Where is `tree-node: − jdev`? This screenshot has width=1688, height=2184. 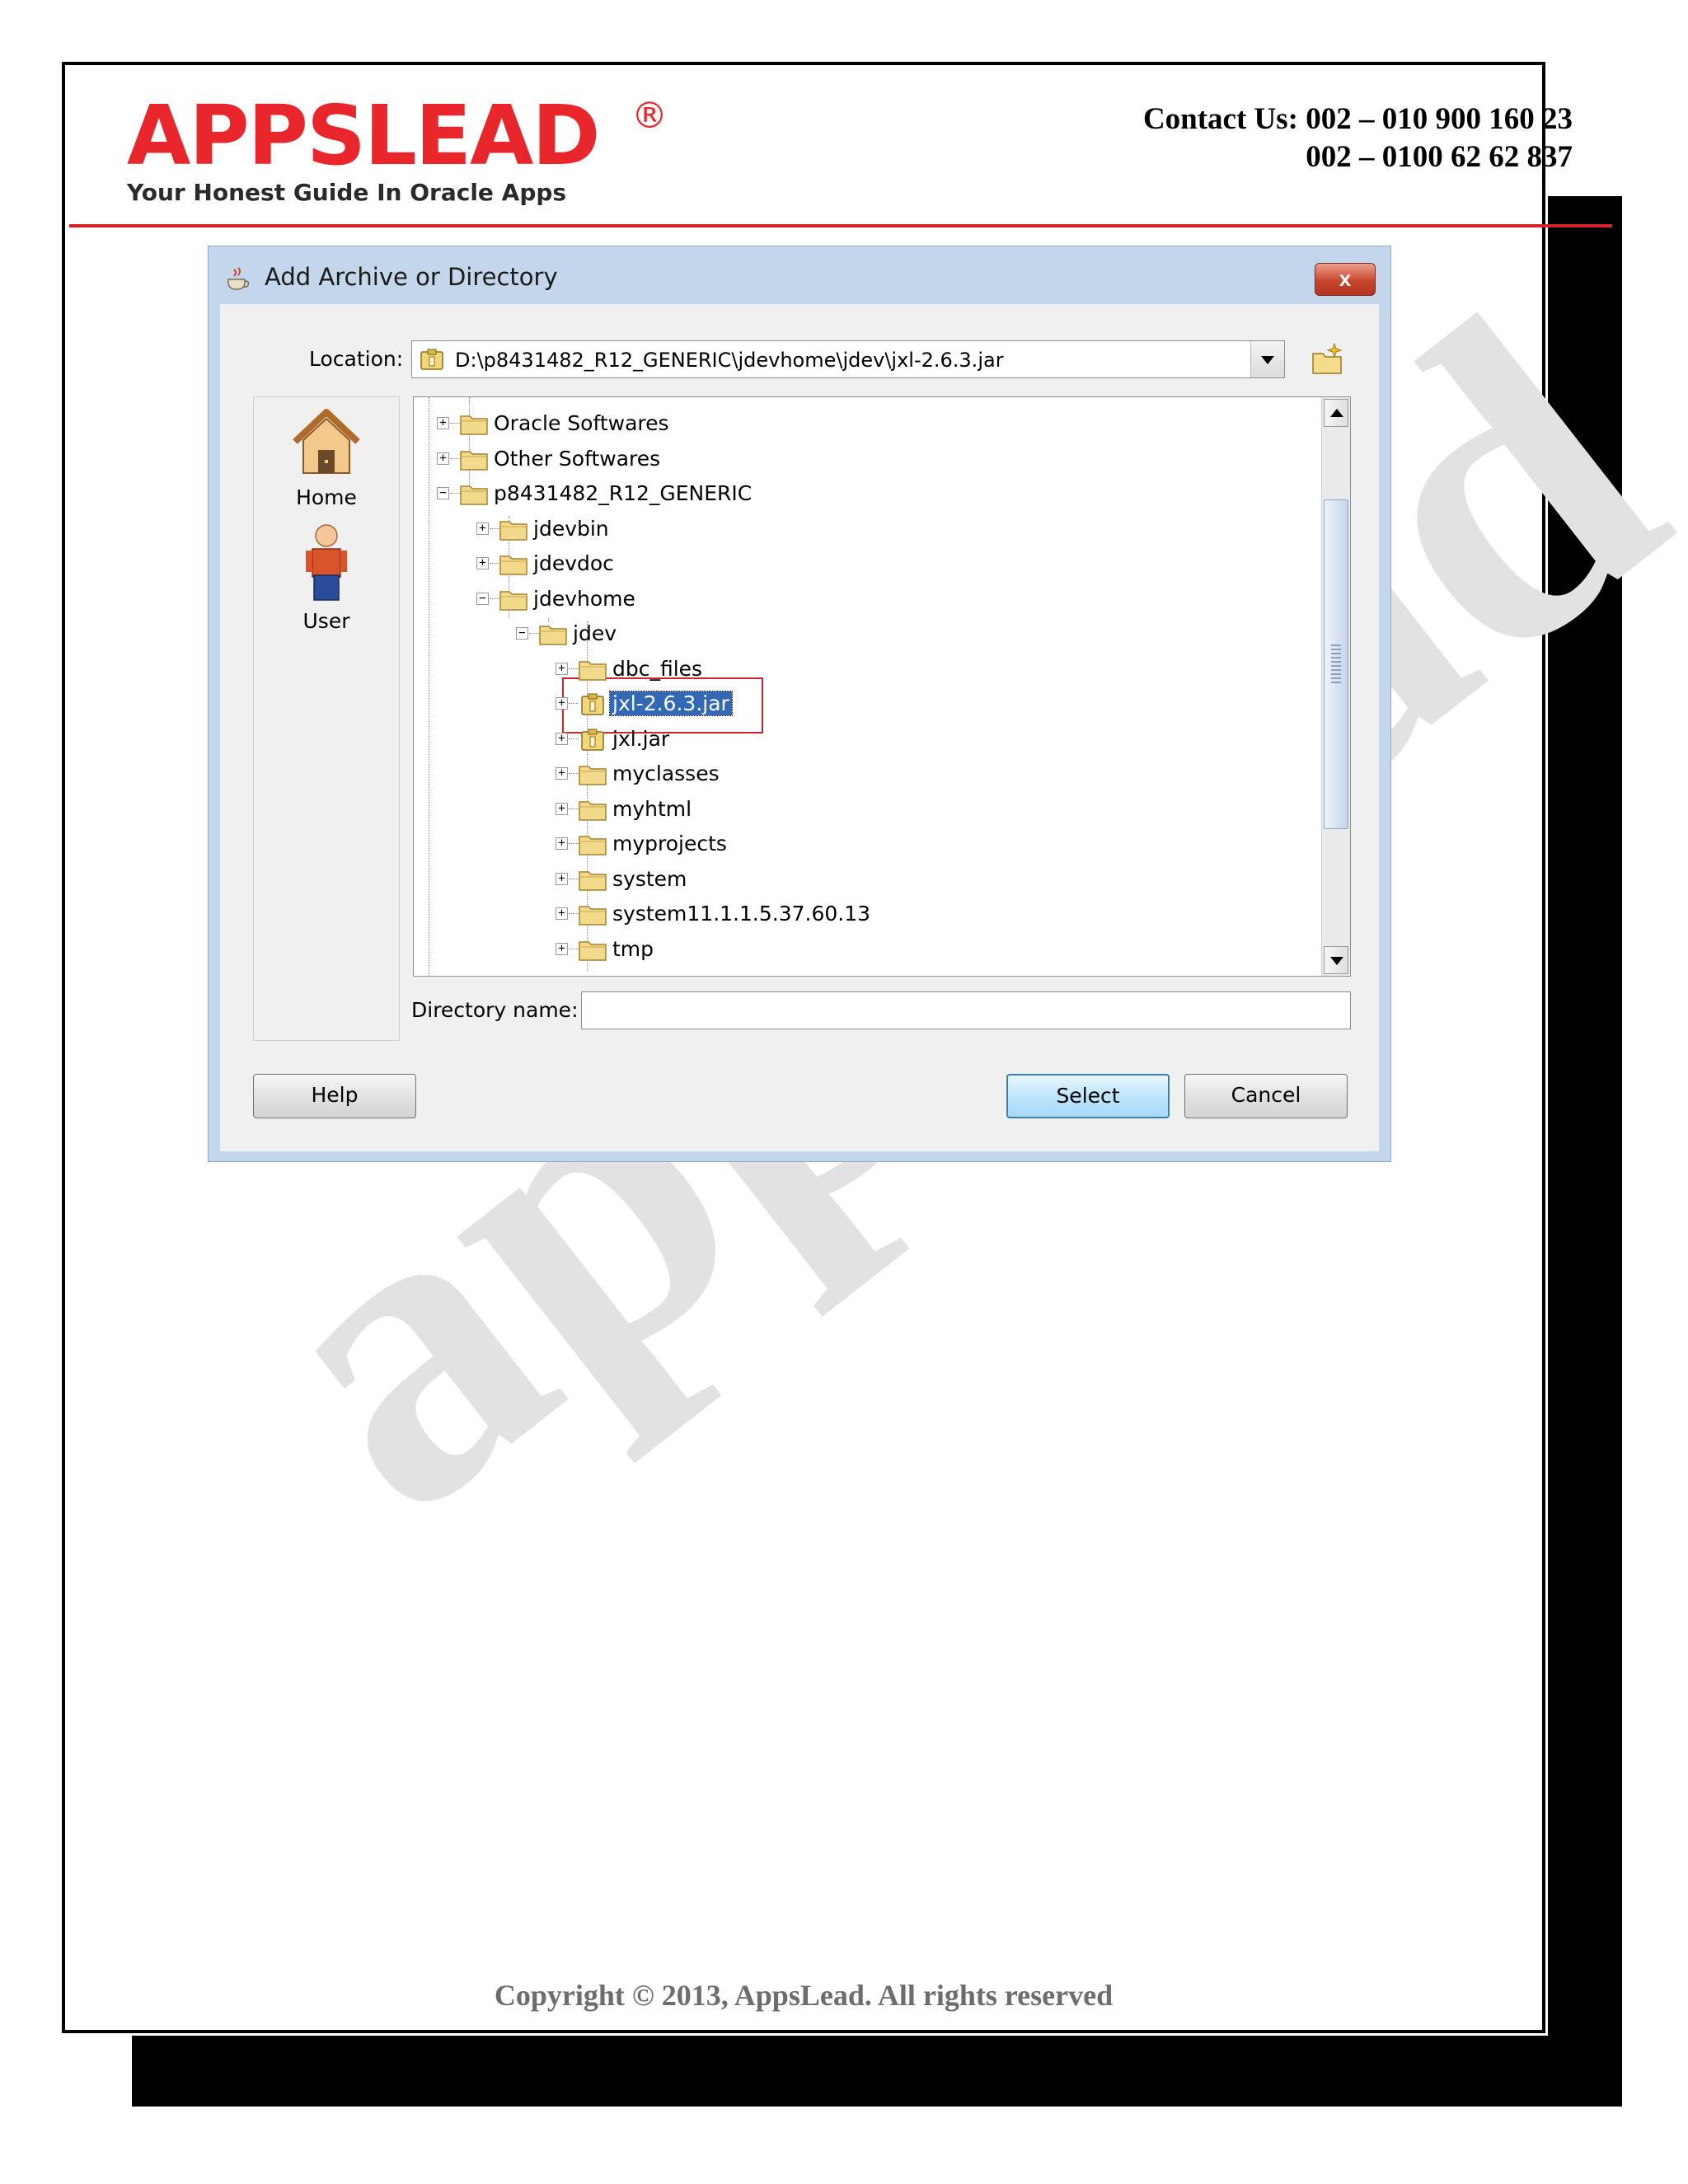 tree-node: − jdev is located at coordinates (867, 633).